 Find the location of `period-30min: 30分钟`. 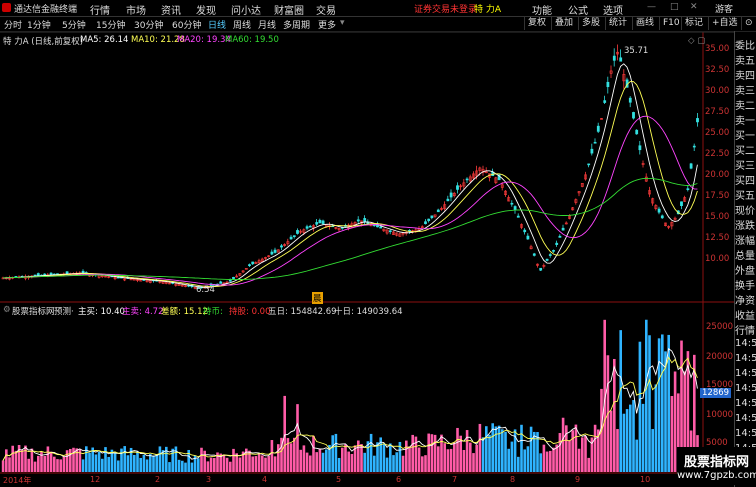

period-30min: 30分钟 is located at coordinates (148, 24).